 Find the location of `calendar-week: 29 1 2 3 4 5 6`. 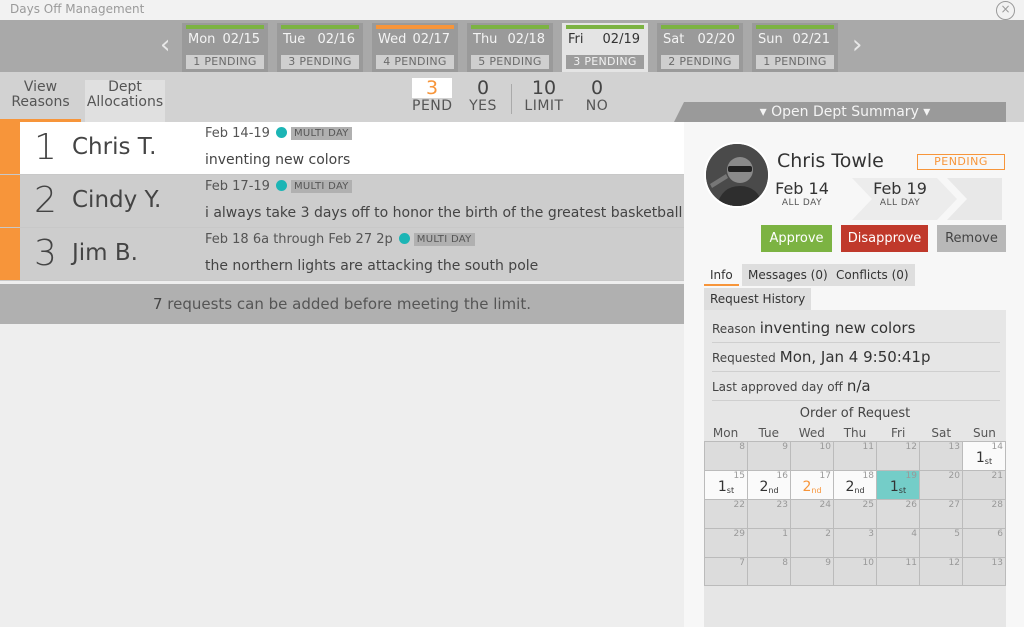

calendar-week: 29 1 2 3 4 5 6 is located at coordinates (855, 542).